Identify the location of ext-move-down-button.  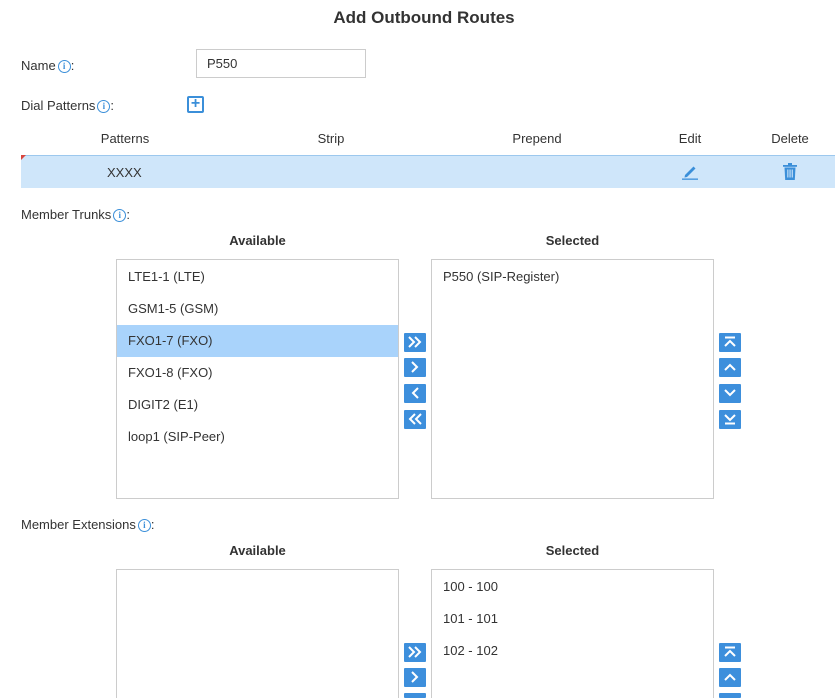
(730, 695).